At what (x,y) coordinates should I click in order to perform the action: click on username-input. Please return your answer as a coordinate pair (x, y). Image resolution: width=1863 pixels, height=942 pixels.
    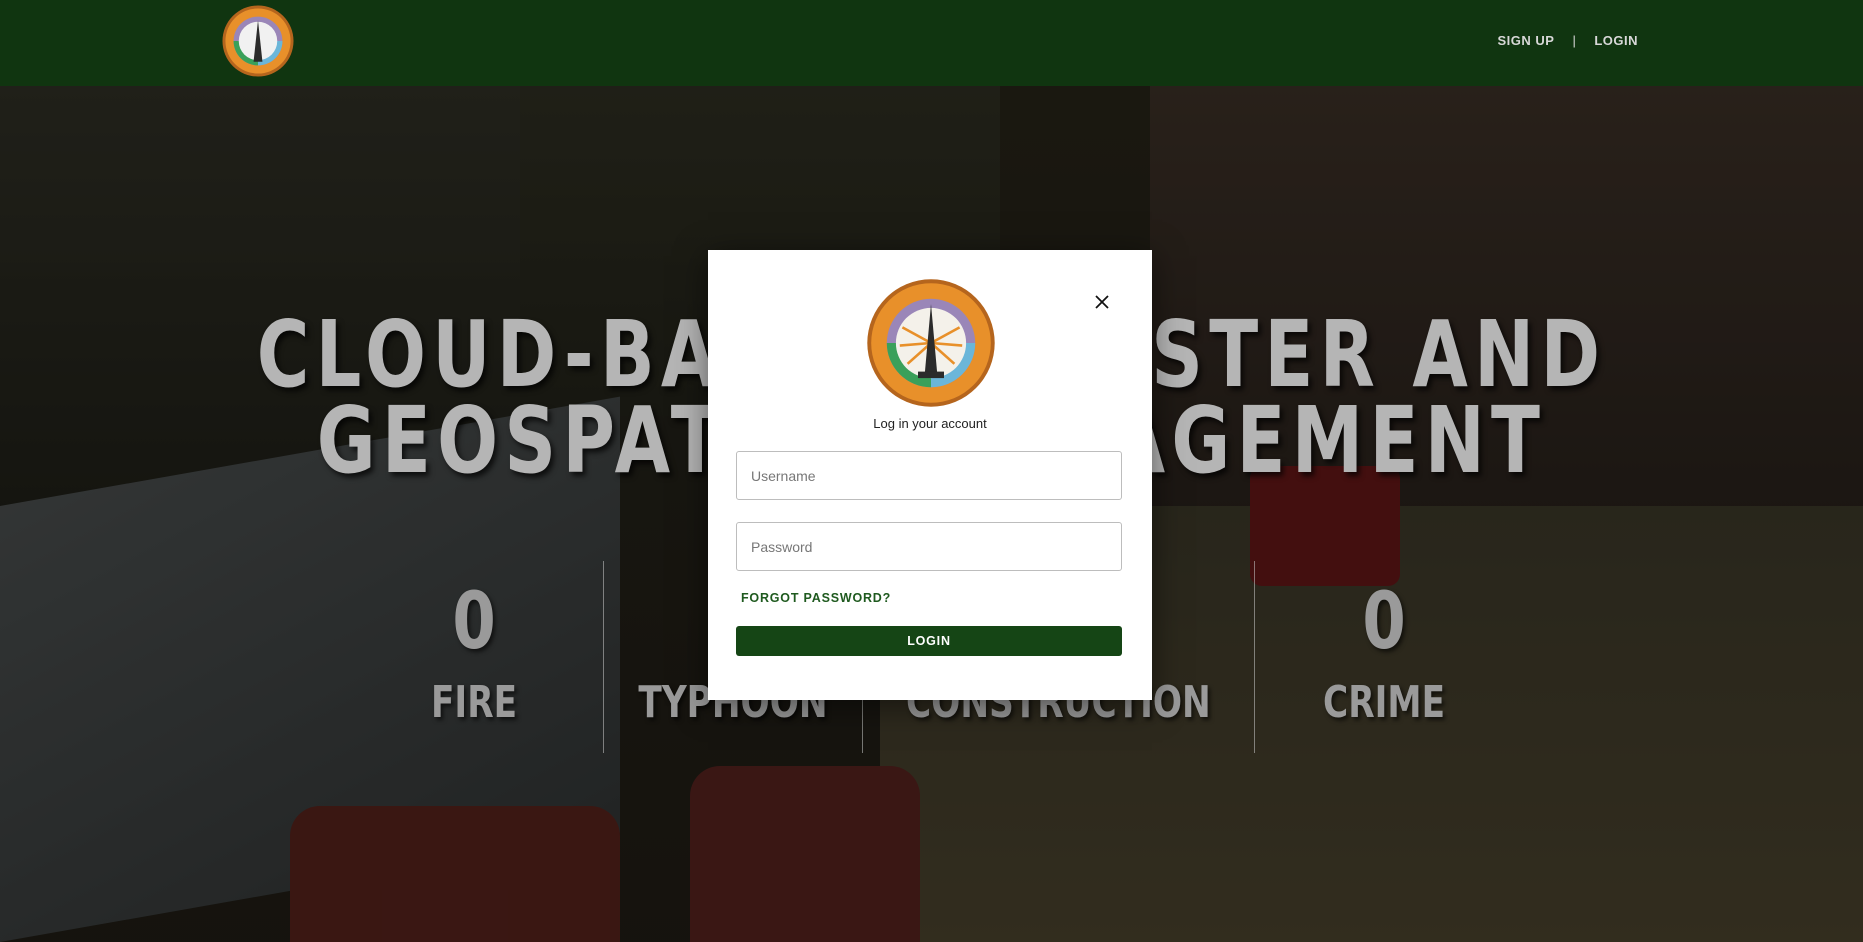
    Looking at the image, I should click on (929, 475).